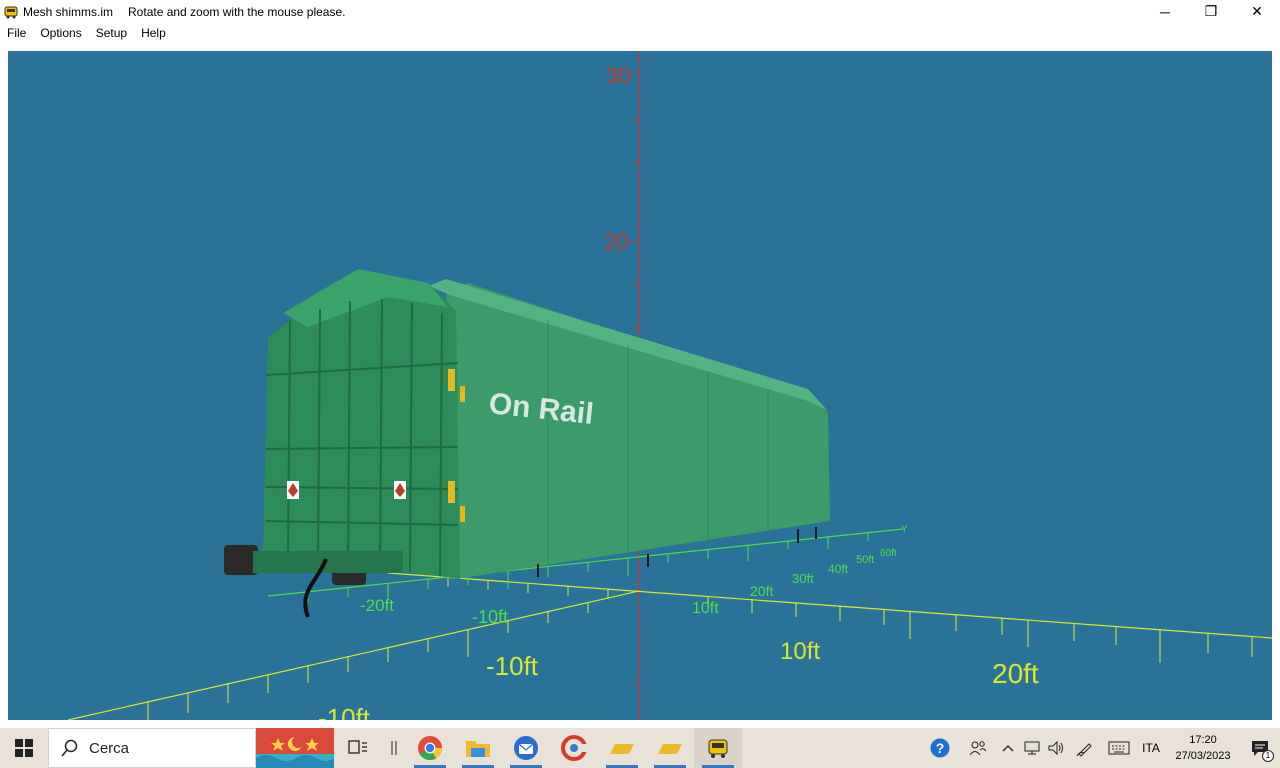 The image size is (1280, 768). I want to click on touch-keyboard-button, so click(1119, 748).